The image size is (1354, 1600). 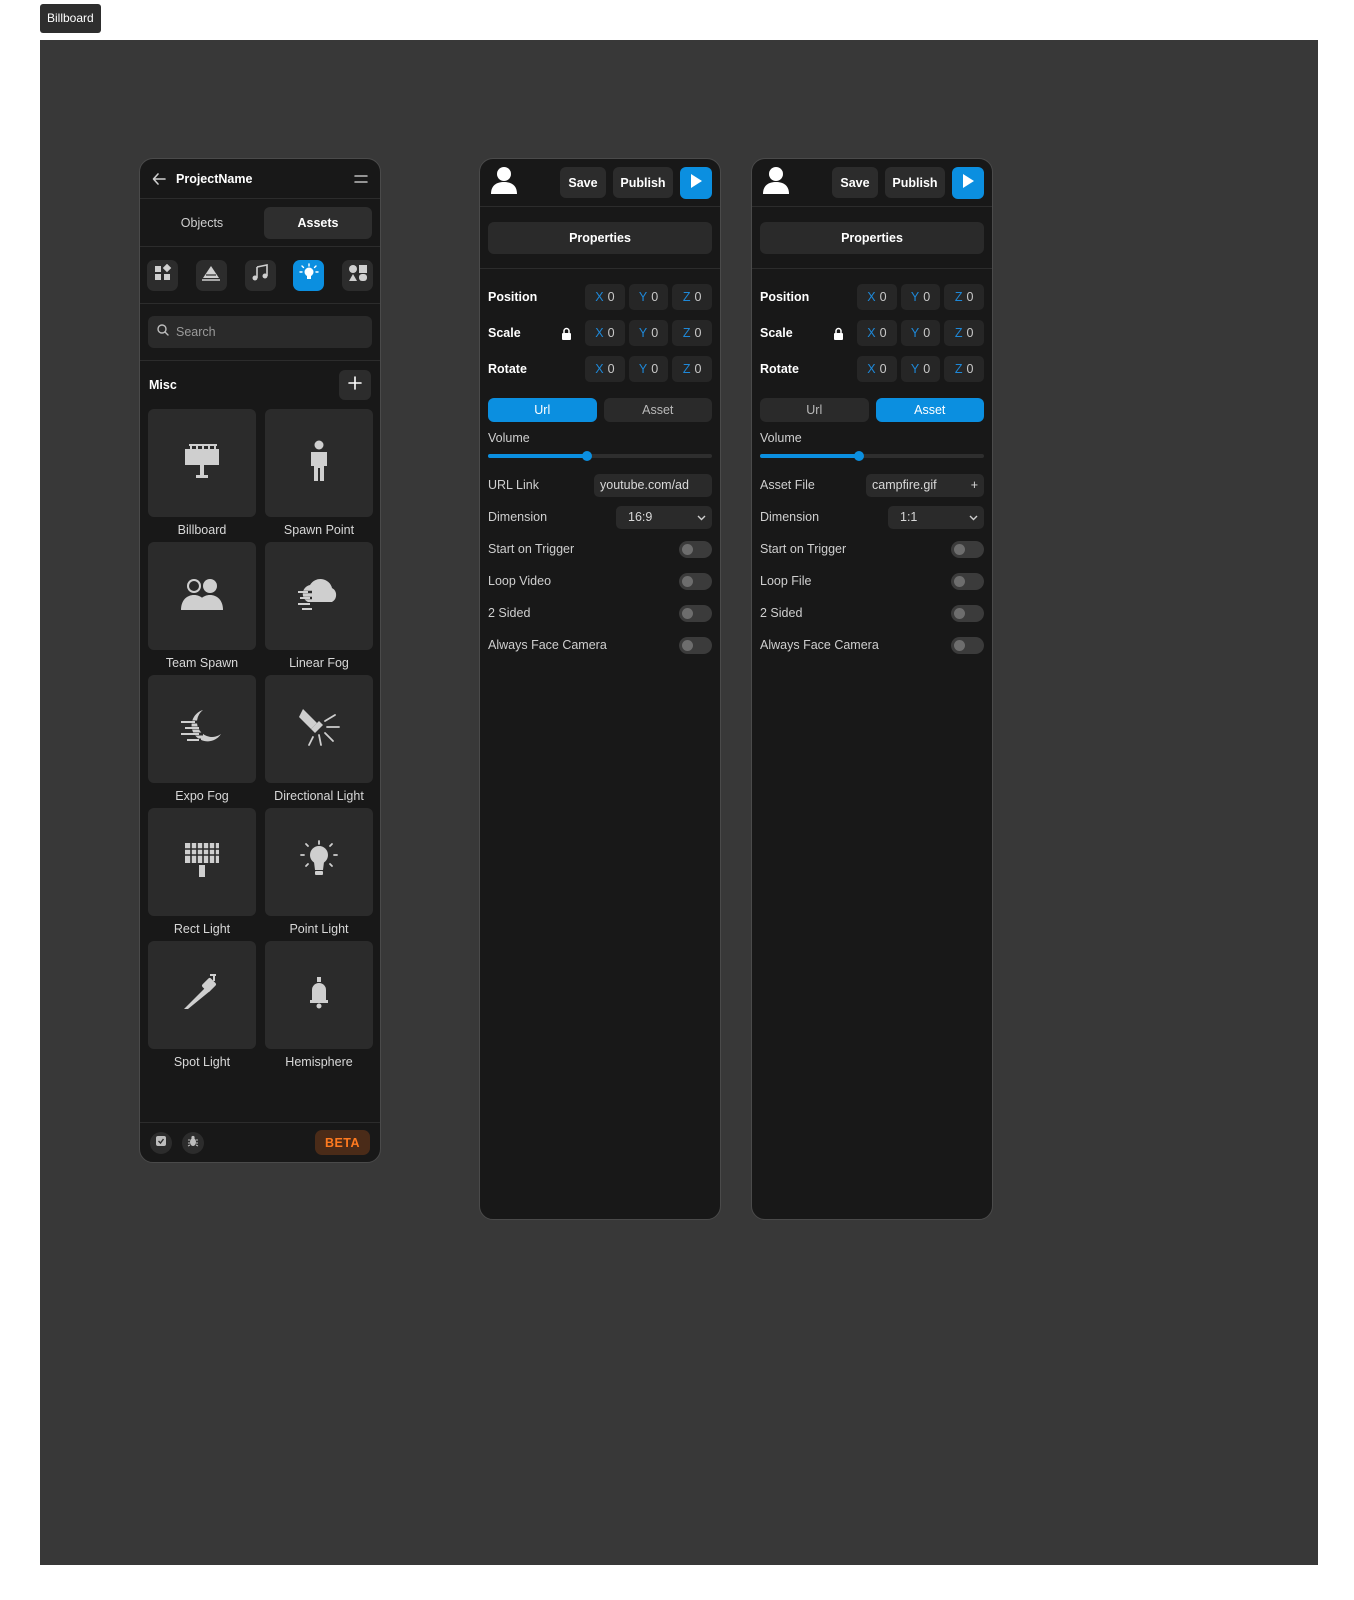 What do you see at coordinates (202, 729) in the screenshot?
I see `moon-fog-icon` at bounding box center [202, 729].